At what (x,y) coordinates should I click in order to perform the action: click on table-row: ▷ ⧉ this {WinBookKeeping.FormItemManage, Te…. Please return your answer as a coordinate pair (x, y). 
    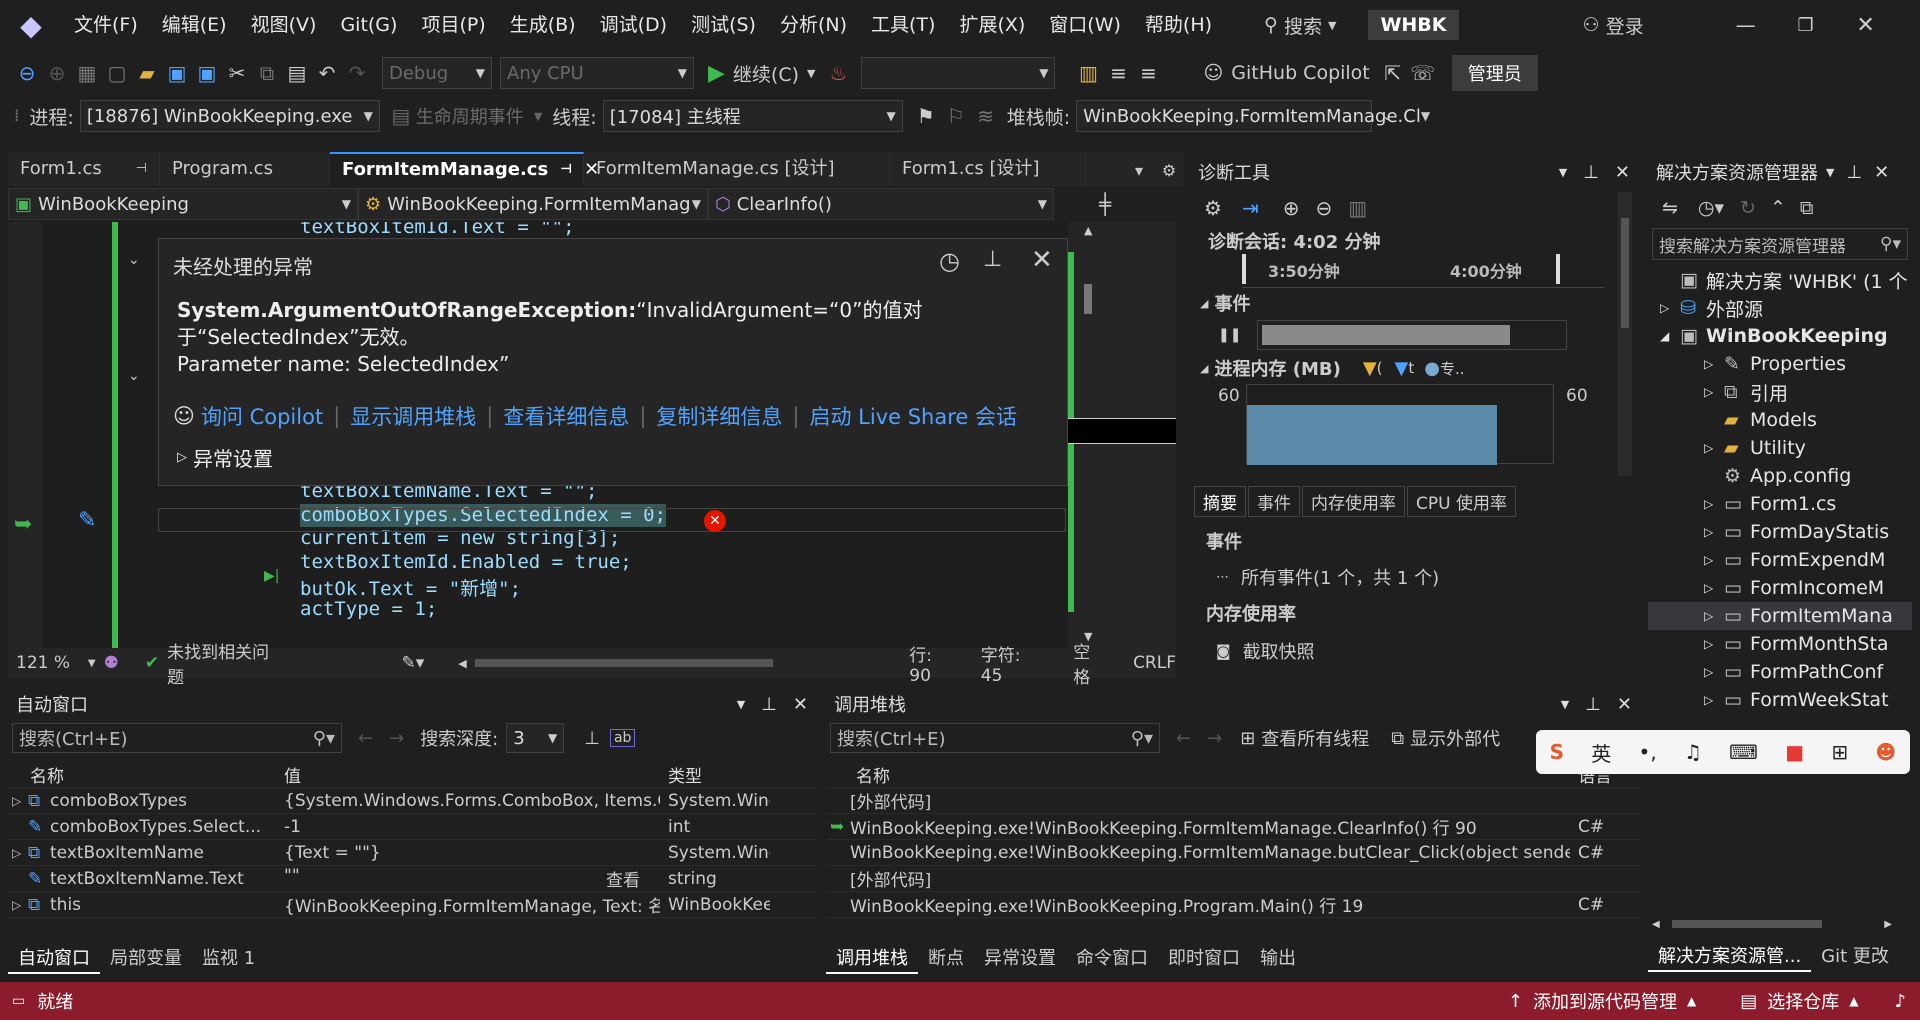
    Looking at the image, I should click on (412, 905).